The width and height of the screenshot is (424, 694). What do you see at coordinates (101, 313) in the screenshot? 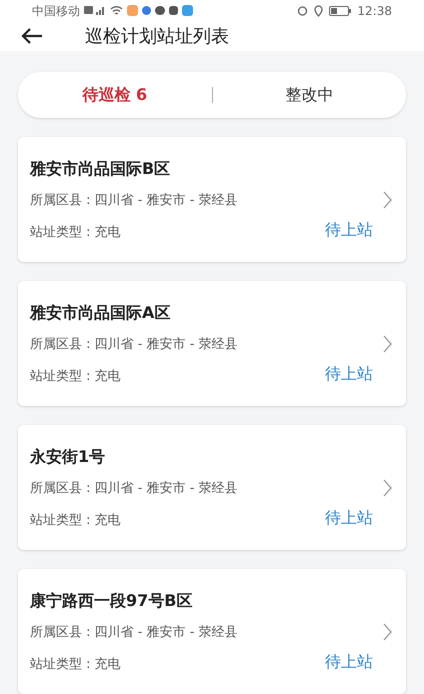
I see `site-name: 雅安市尚品国际A区` at bounding box center [101, 313].